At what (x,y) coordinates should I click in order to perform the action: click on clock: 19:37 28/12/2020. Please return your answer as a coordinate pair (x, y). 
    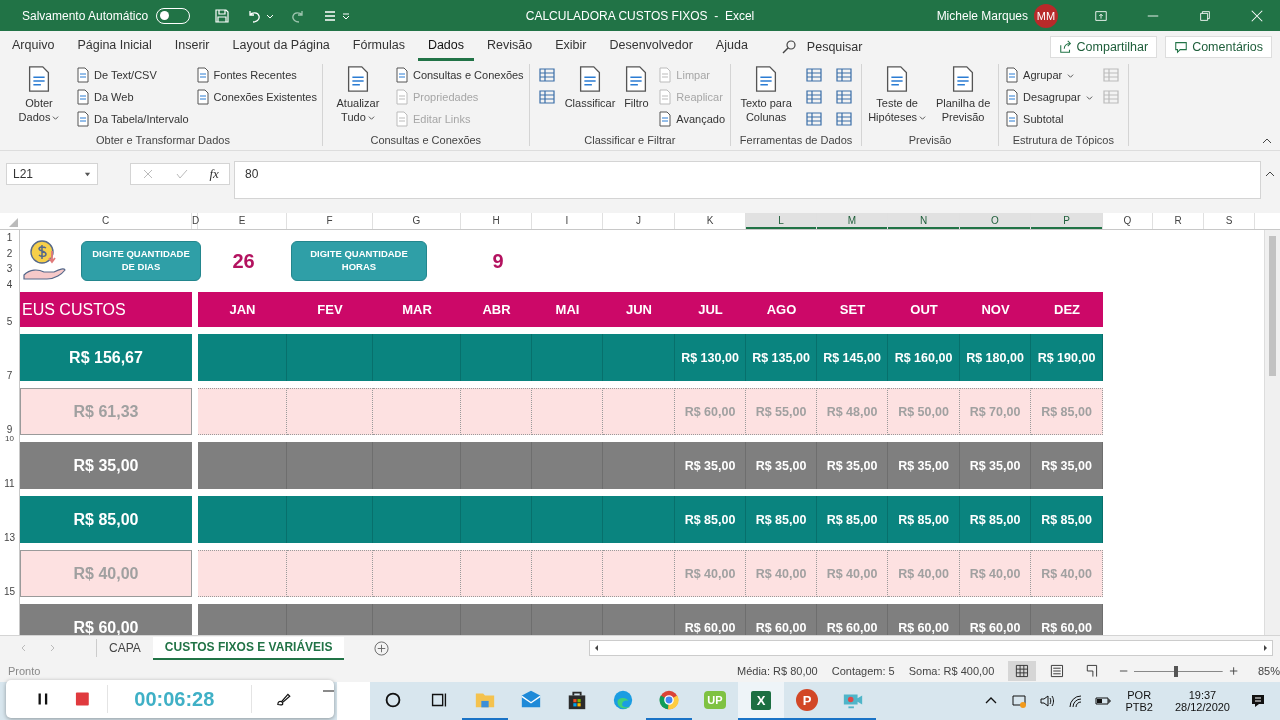
    Looking at the image, I should click on (1202, 701).